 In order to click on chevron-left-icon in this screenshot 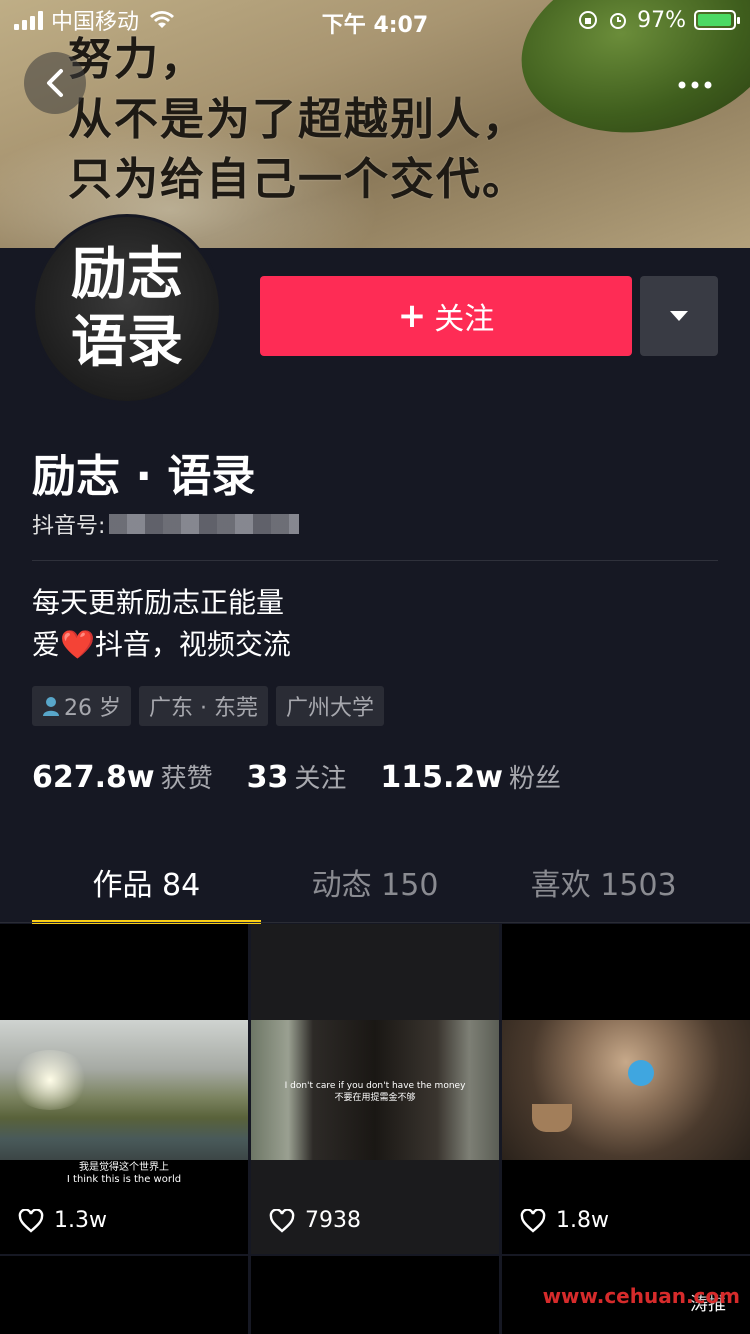, I will do `click(55, 83)`.